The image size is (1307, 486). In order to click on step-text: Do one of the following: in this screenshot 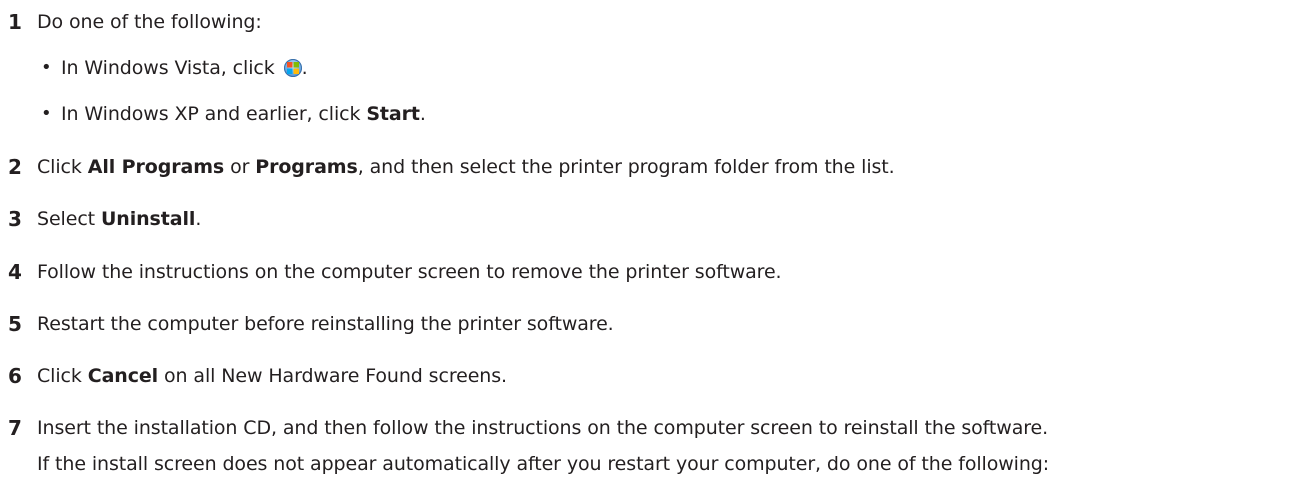, I will do `click(149, 22)`.